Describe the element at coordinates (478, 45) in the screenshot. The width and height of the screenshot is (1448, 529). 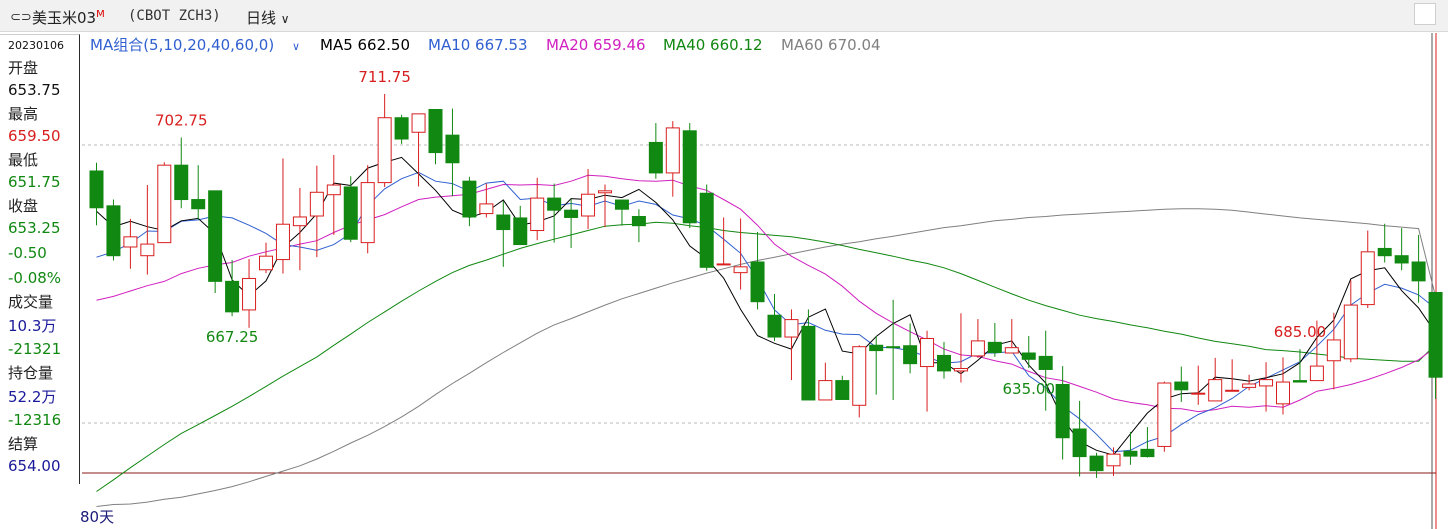
I see `legend-ma10: MA10 667.53` at that location.